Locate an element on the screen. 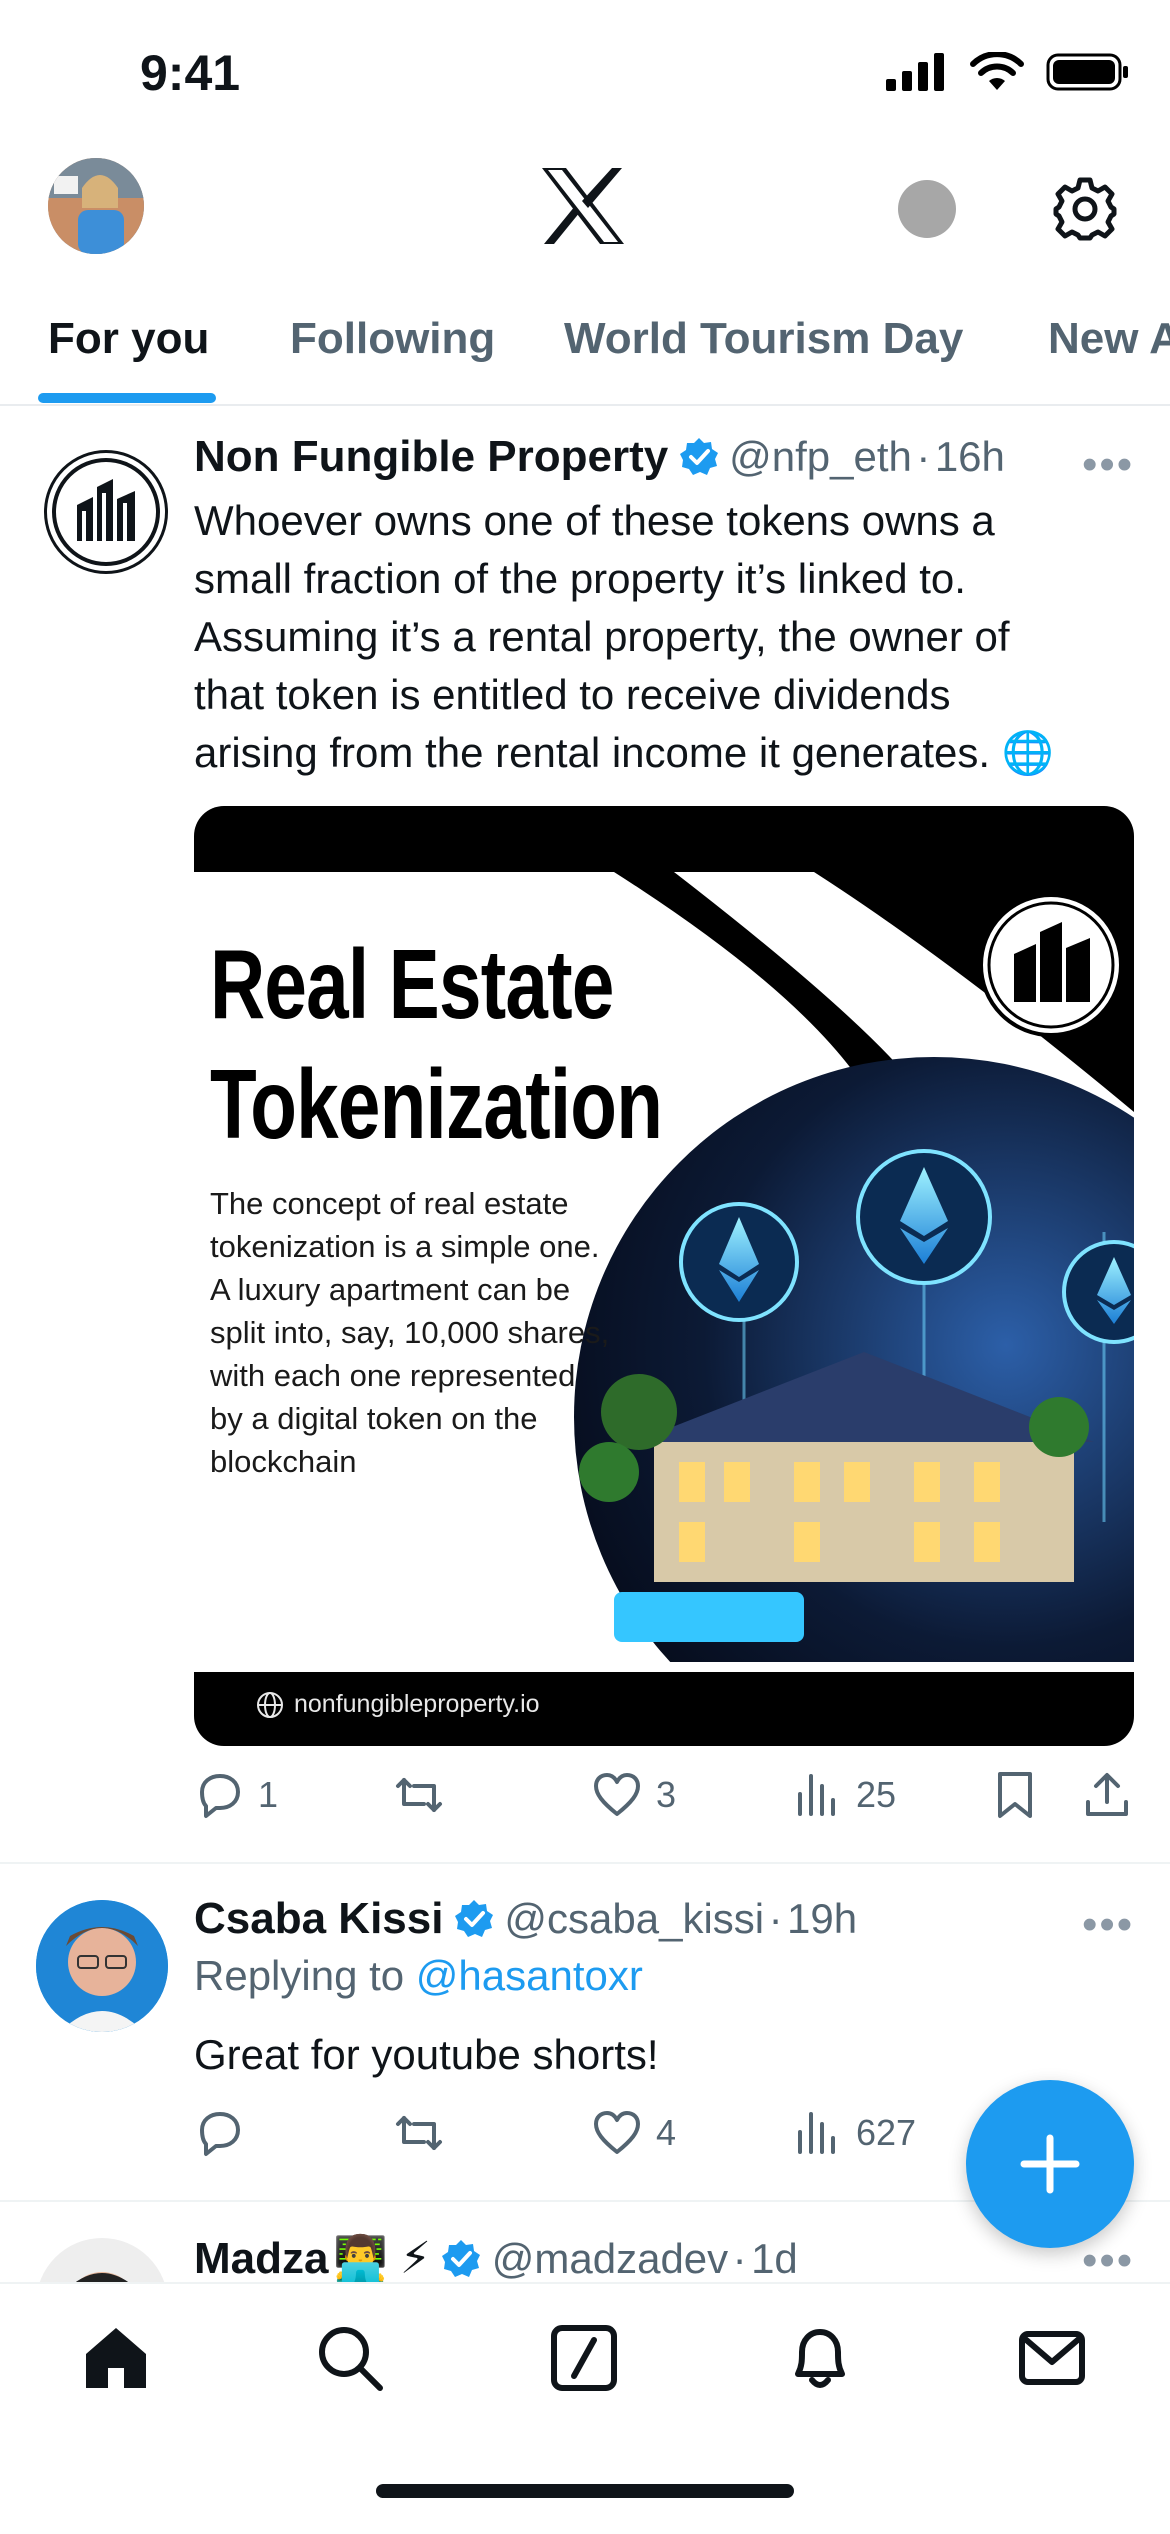 The width and height of the screenshot is (1170, 2534). signal-icon is located at coordinates (915, 72).